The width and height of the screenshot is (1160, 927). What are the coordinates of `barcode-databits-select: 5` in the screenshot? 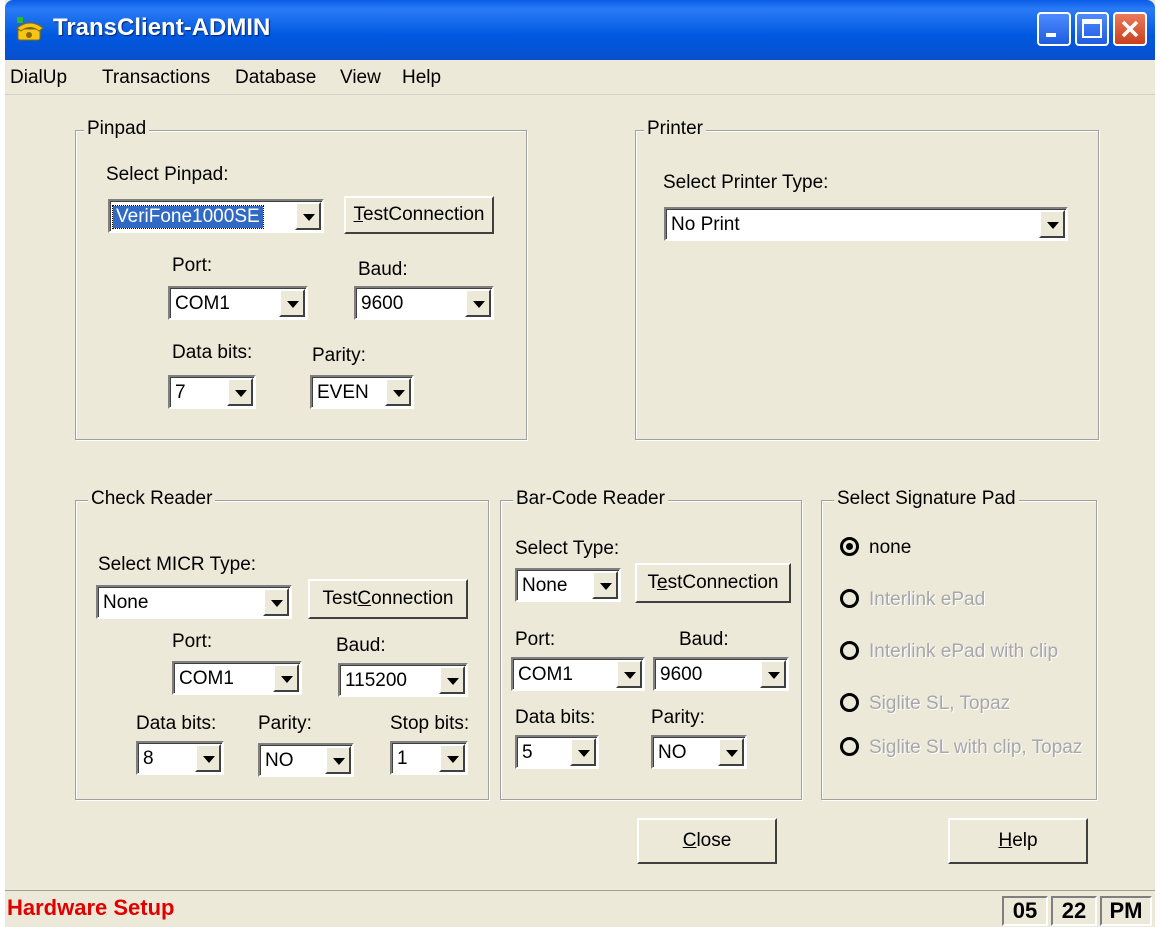 It's located at (557, 752).